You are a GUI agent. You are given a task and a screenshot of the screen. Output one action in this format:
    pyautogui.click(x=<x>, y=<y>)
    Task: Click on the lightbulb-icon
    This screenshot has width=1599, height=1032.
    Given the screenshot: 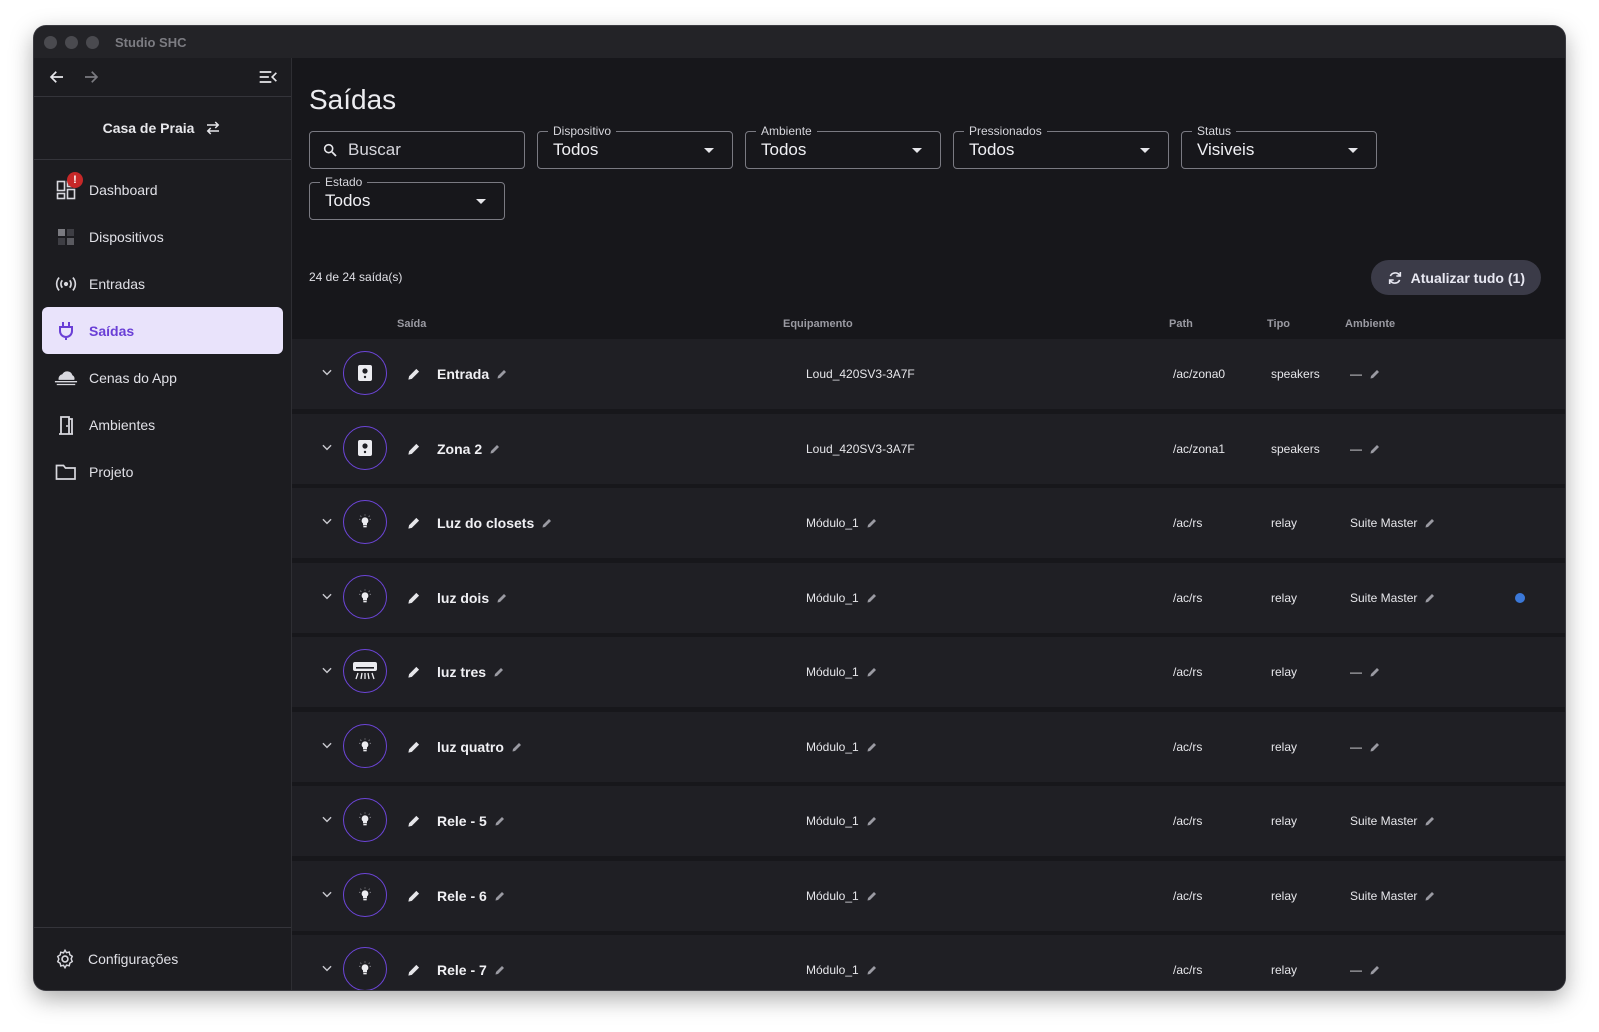 What is the action you would take?
    pyautogui.click(x=365, y=969)
    